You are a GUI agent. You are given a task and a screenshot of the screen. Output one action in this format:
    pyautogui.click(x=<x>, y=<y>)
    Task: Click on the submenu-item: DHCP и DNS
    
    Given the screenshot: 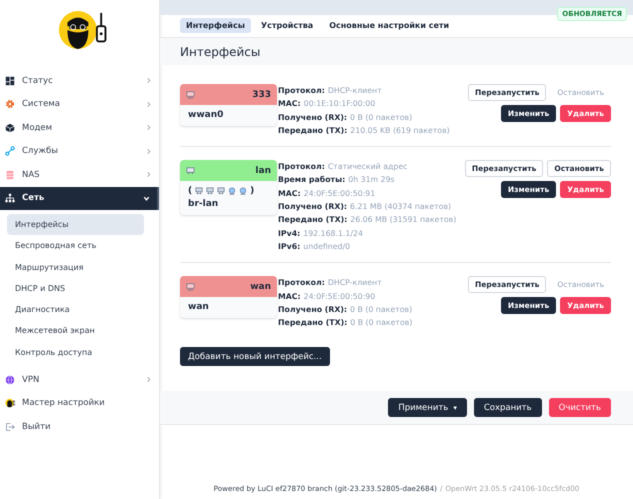 What is the action you would take?
    pyautogui.click(x=75, y=289)
    